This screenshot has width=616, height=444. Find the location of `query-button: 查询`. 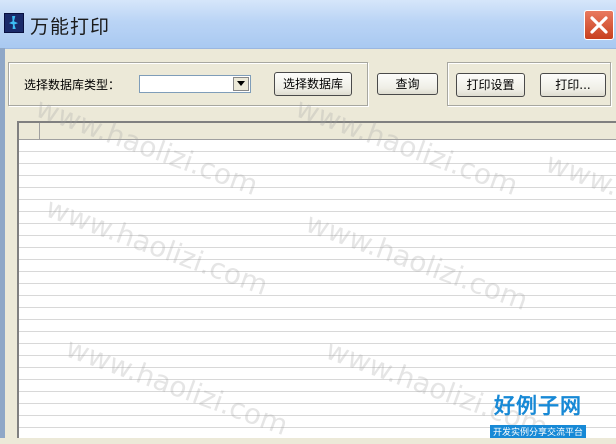

query-button: 查询 is located at coordinates (407, 84).